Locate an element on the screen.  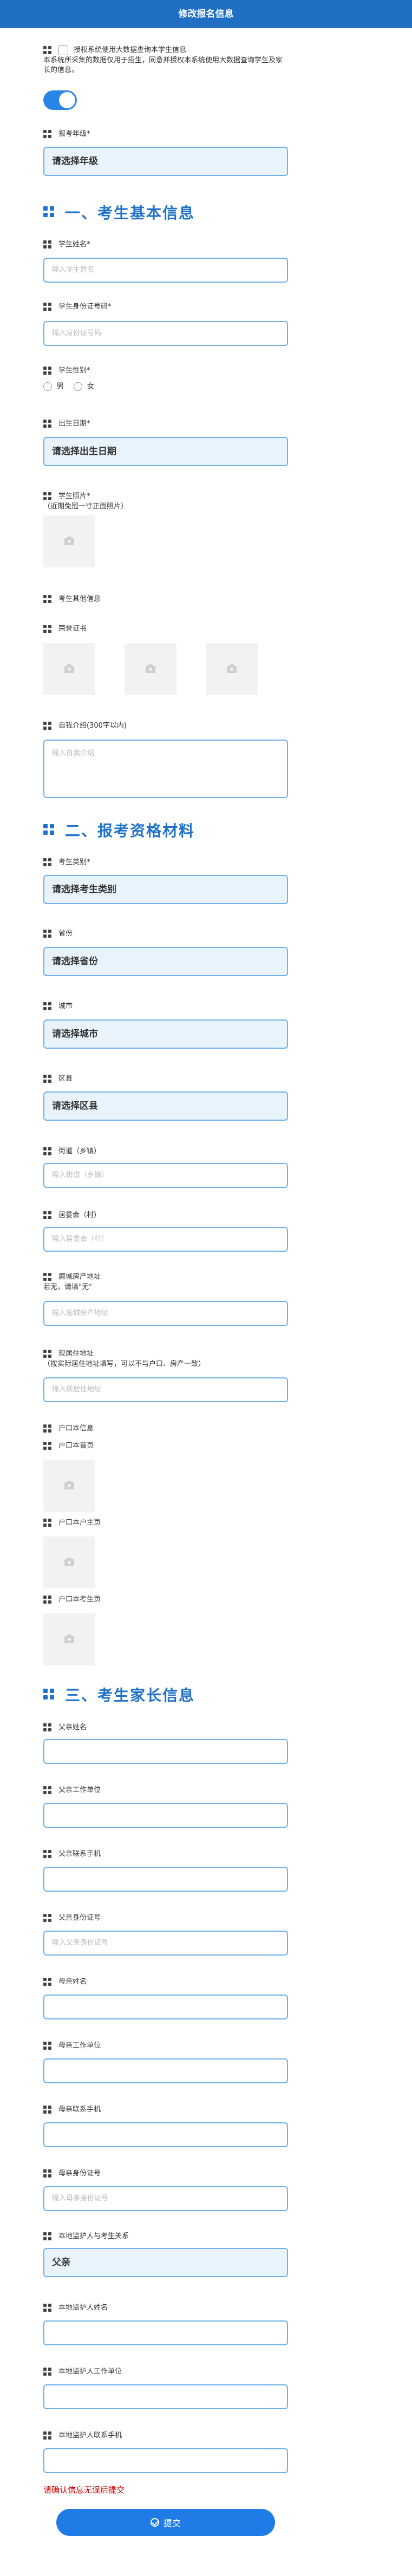
province-select: 请选择省份 is located at coordinates (165, 961).